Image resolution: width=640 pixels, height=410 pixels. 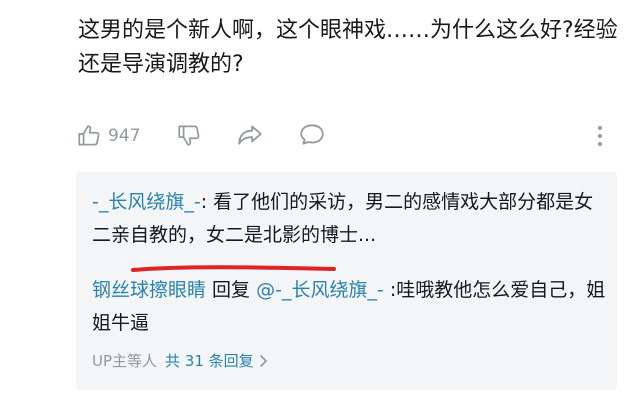 What do you see at coordinates (124, 136) in the screenshot?
I see `like-count: 947` at bounding box center [124, 136].